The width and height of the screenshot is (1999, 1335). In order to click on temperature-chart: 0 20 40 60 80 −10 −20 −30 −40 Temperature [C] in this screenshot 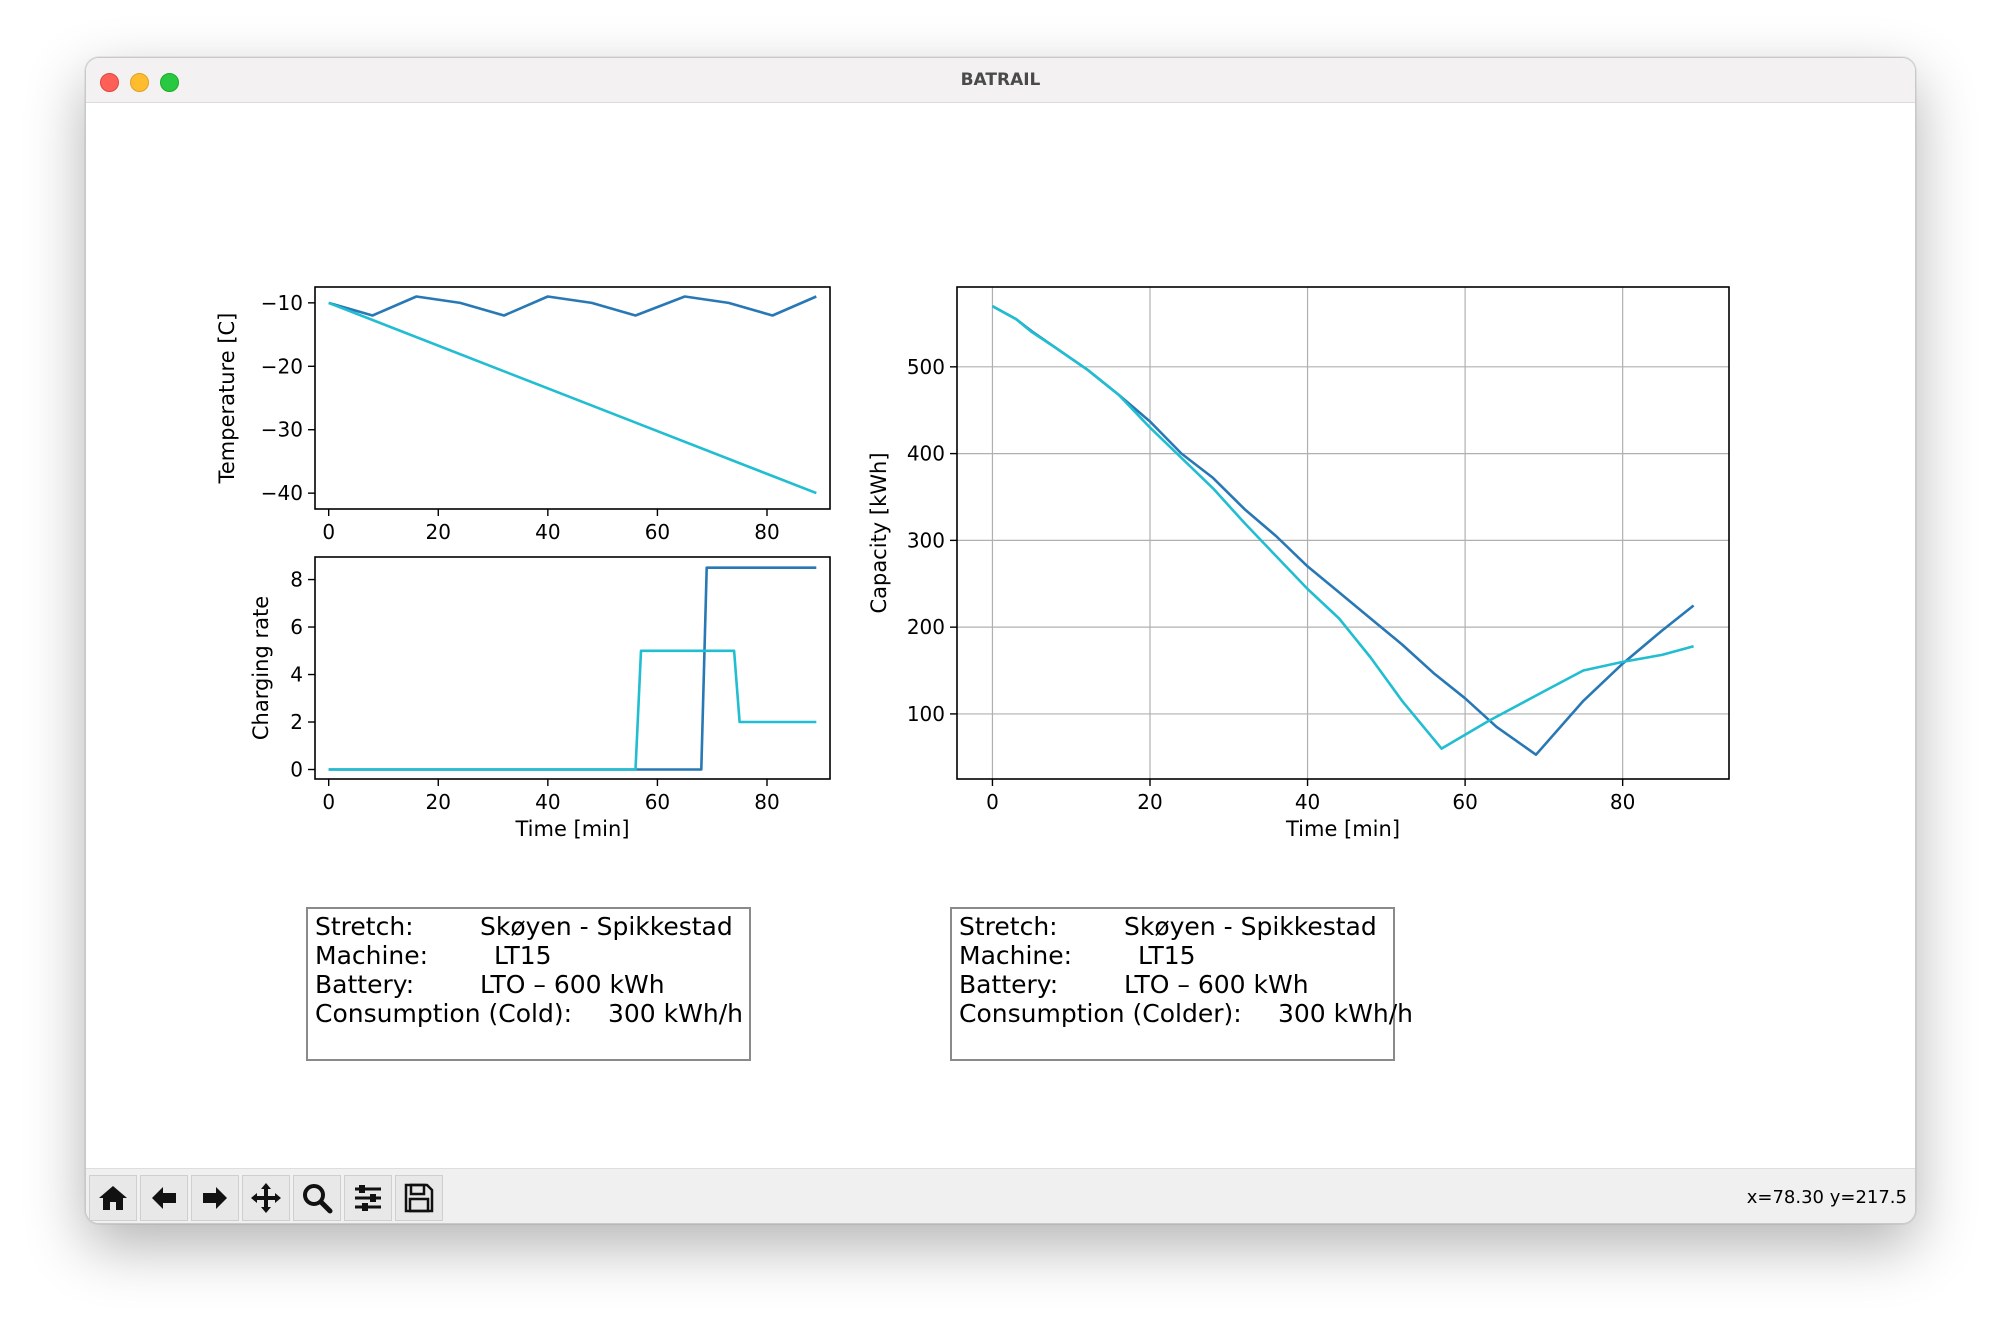, I will do `click(523, 415)`.